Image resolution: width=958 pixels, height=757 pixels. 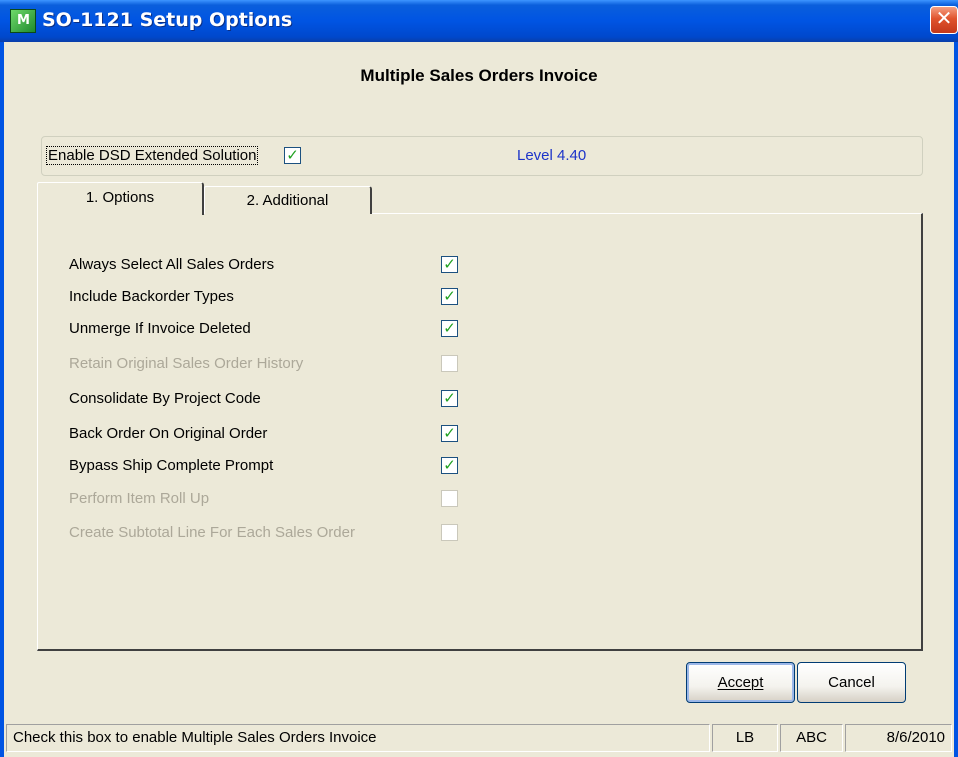 What do you see at coordinates (745, 738) in the screenshot?
I see `status-user: LB` at bounding box center [745, 738].